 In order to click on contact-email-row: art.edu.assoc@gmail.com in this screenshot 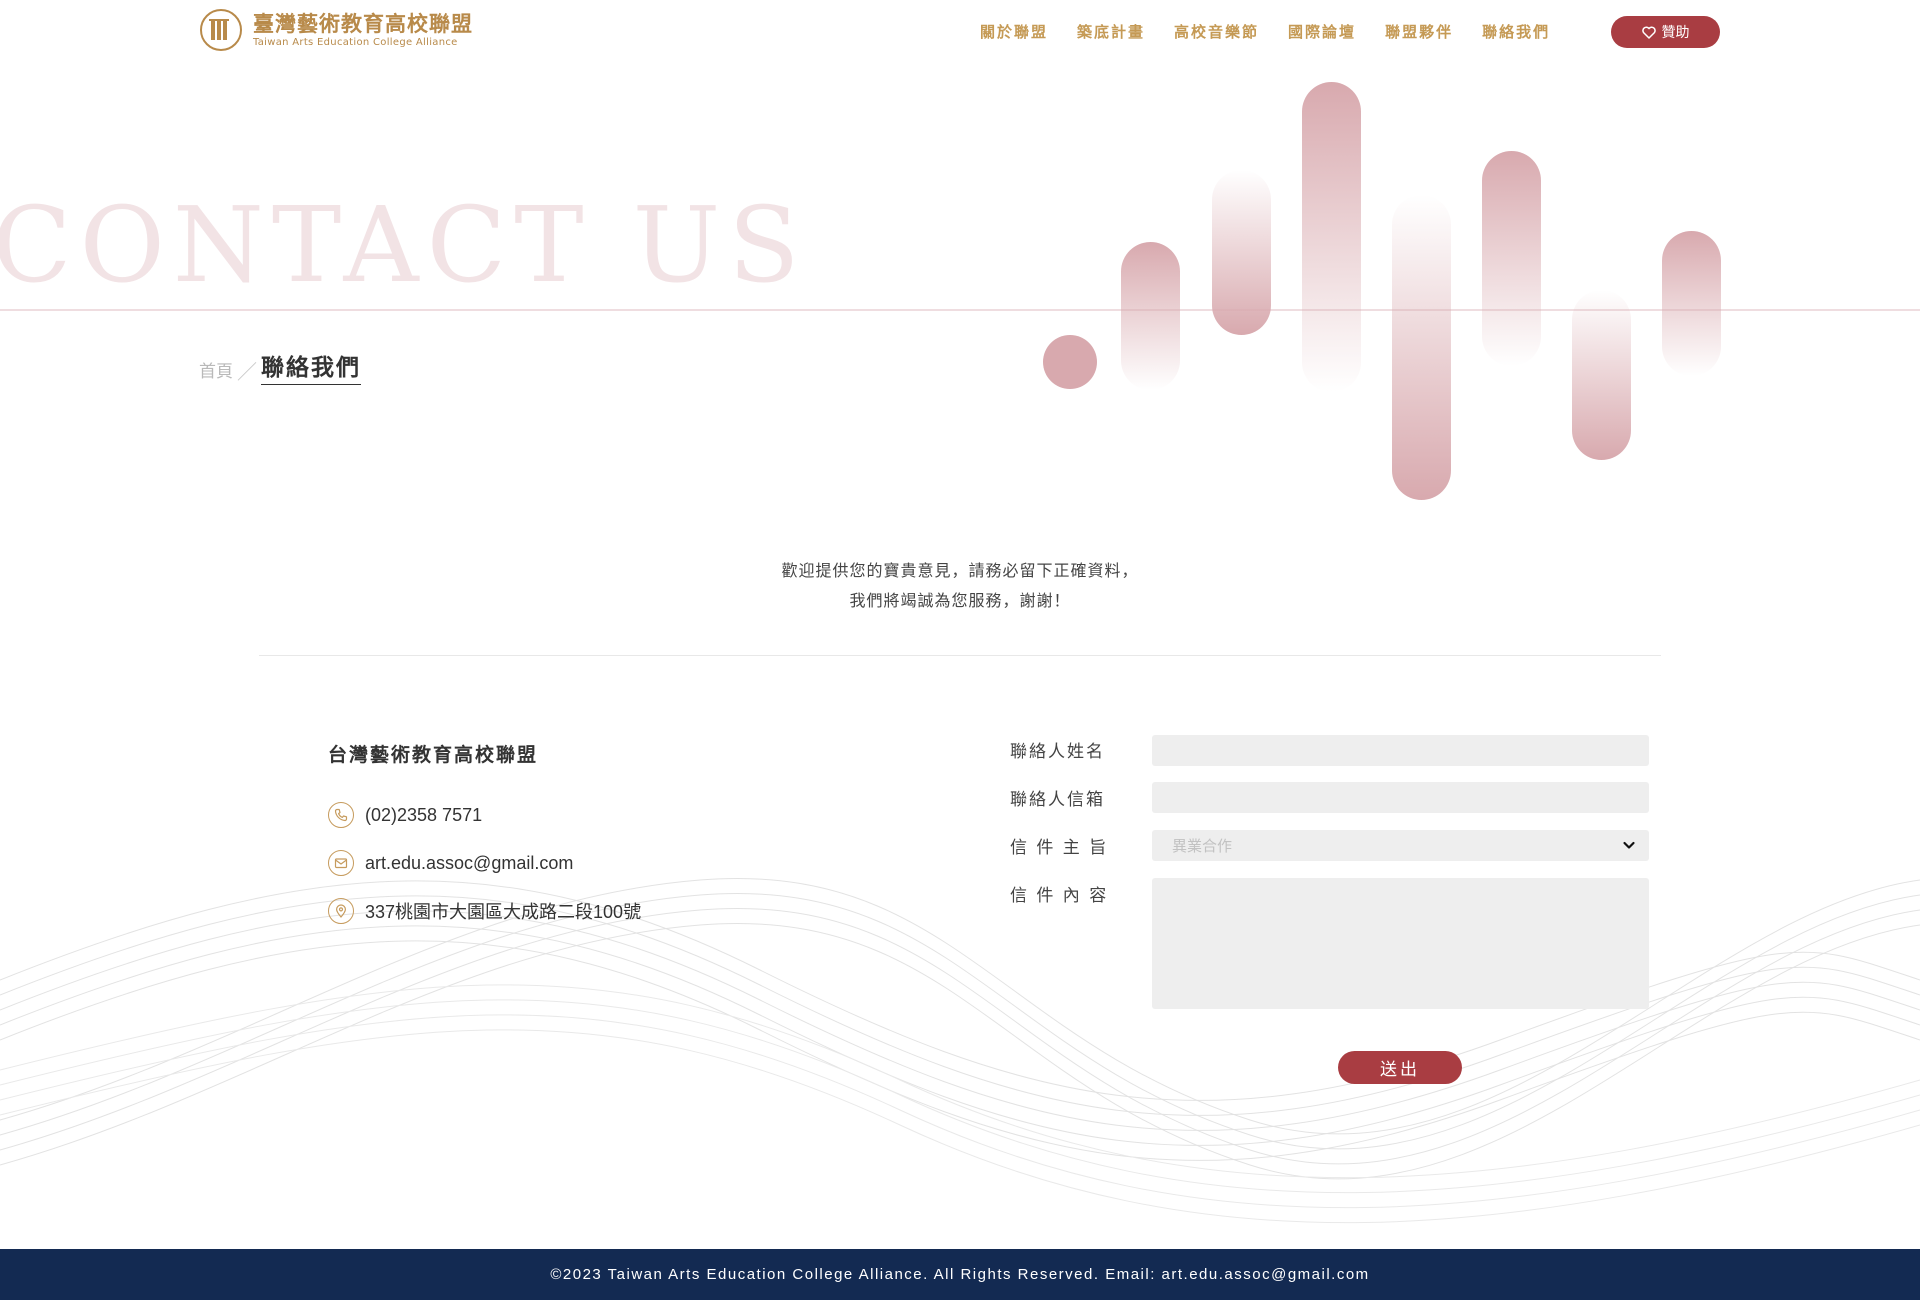, I will do `click(450, 863)`.